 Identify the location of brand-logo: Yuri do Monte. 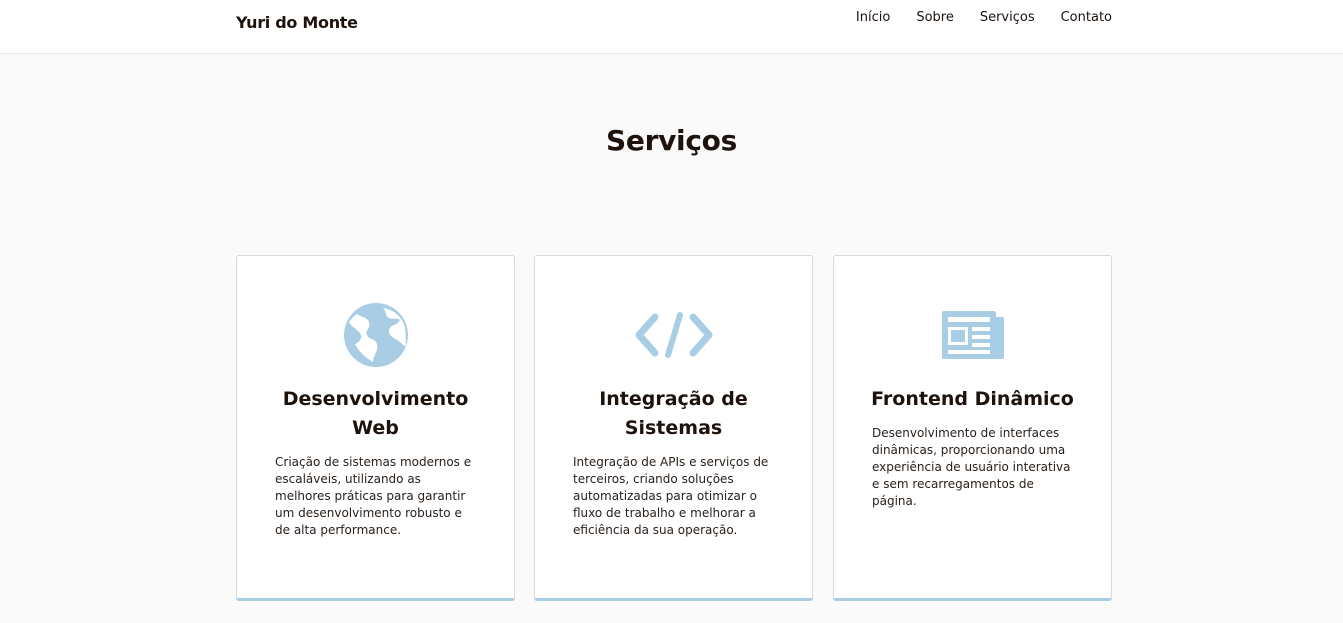
(297, 22).